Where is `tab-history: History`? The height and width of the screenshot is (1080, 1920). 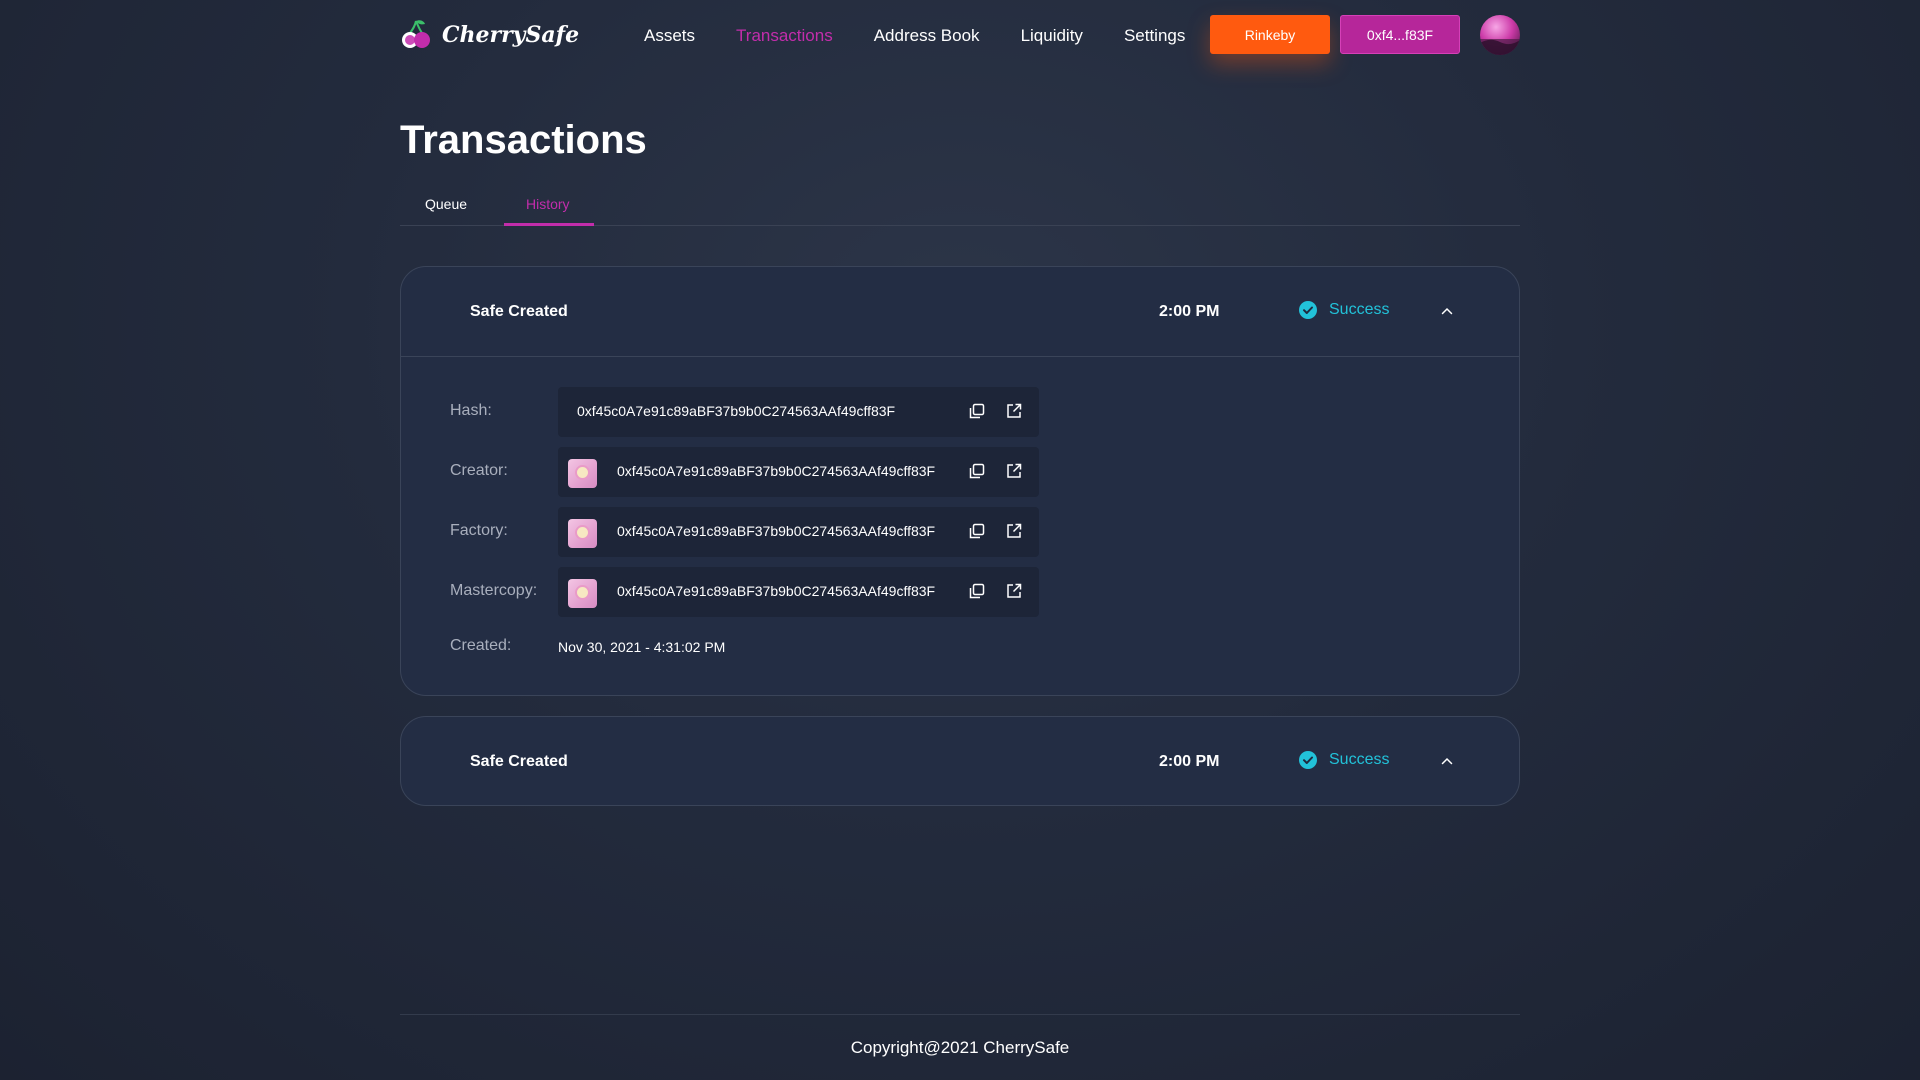
tab-history: History is located at coordinates (548, 204).